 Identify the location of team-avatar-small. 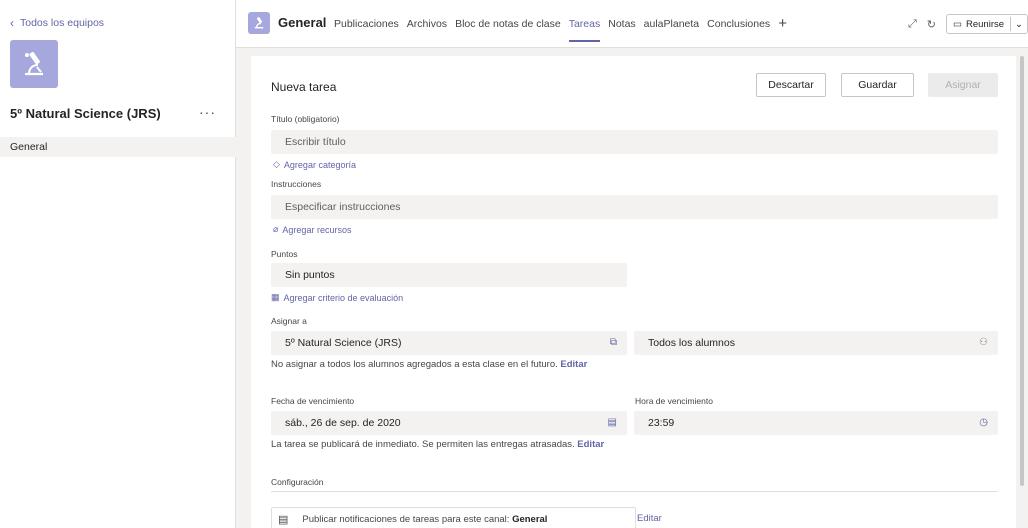
(259, 23).